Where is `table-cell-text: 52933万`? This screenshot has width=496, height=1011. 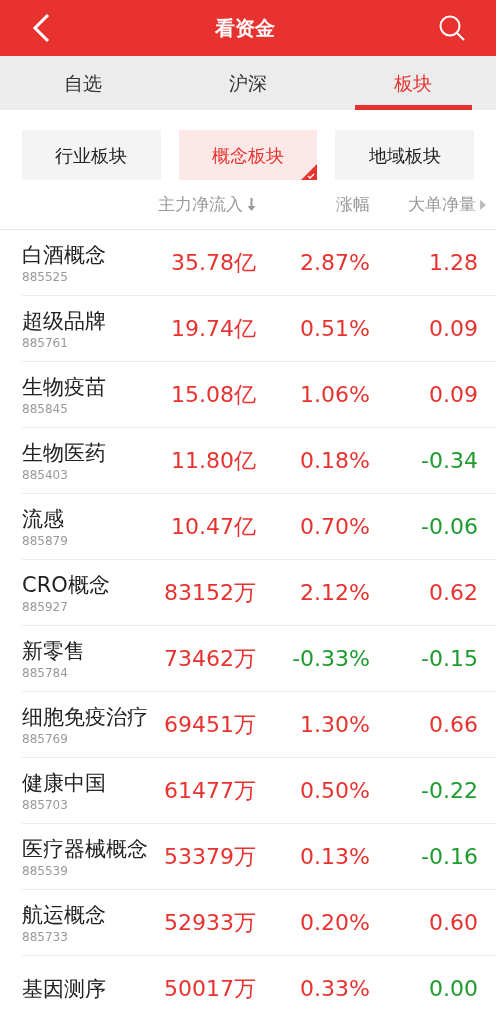 table-cell-text: 52933万 is located at coordinates (209, 923).